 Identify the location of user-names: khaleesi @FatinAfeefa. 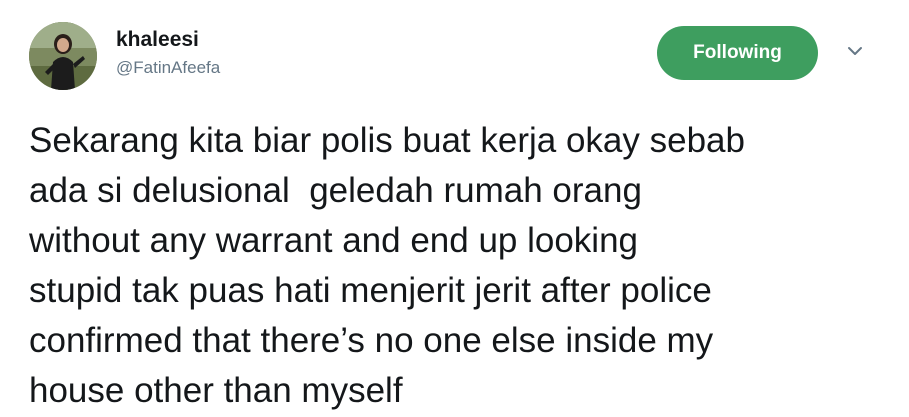
(168, 53).